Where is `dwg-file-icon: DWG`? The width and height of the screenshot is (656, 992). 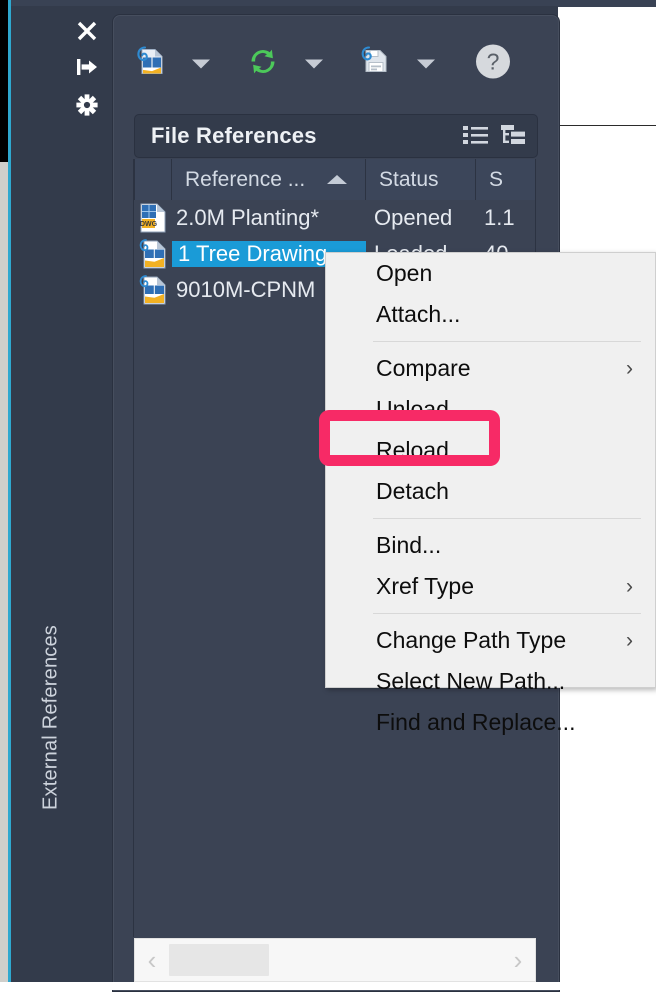
dwg-file-icon: DWG is located at coordinates (153, 218).